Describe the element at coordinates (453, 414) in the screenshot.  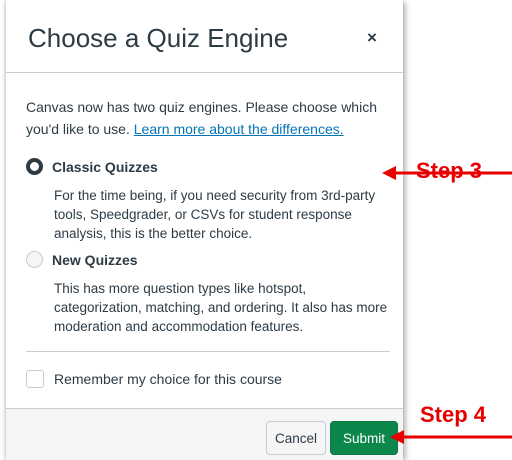
I see `step4-annotation-label: Step 4` at that location.